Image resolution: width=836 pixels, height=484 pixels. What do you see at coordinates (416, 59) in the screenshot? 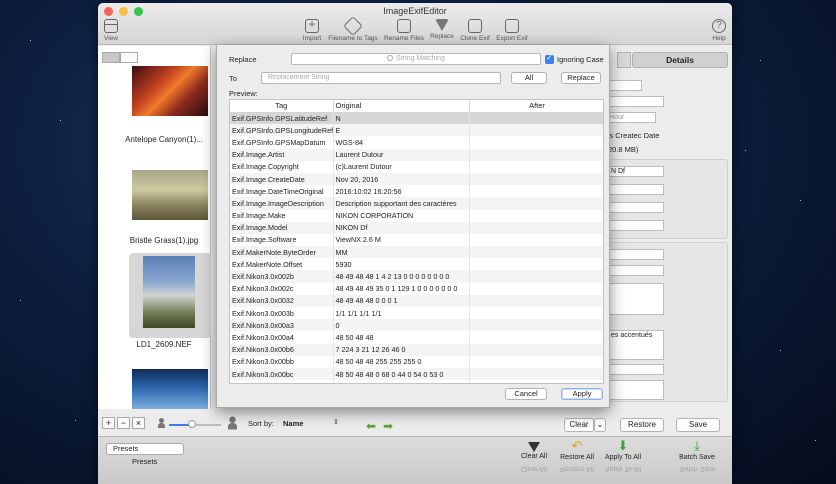
I see `search-input: String Matching` at bounding box center [416, 59].